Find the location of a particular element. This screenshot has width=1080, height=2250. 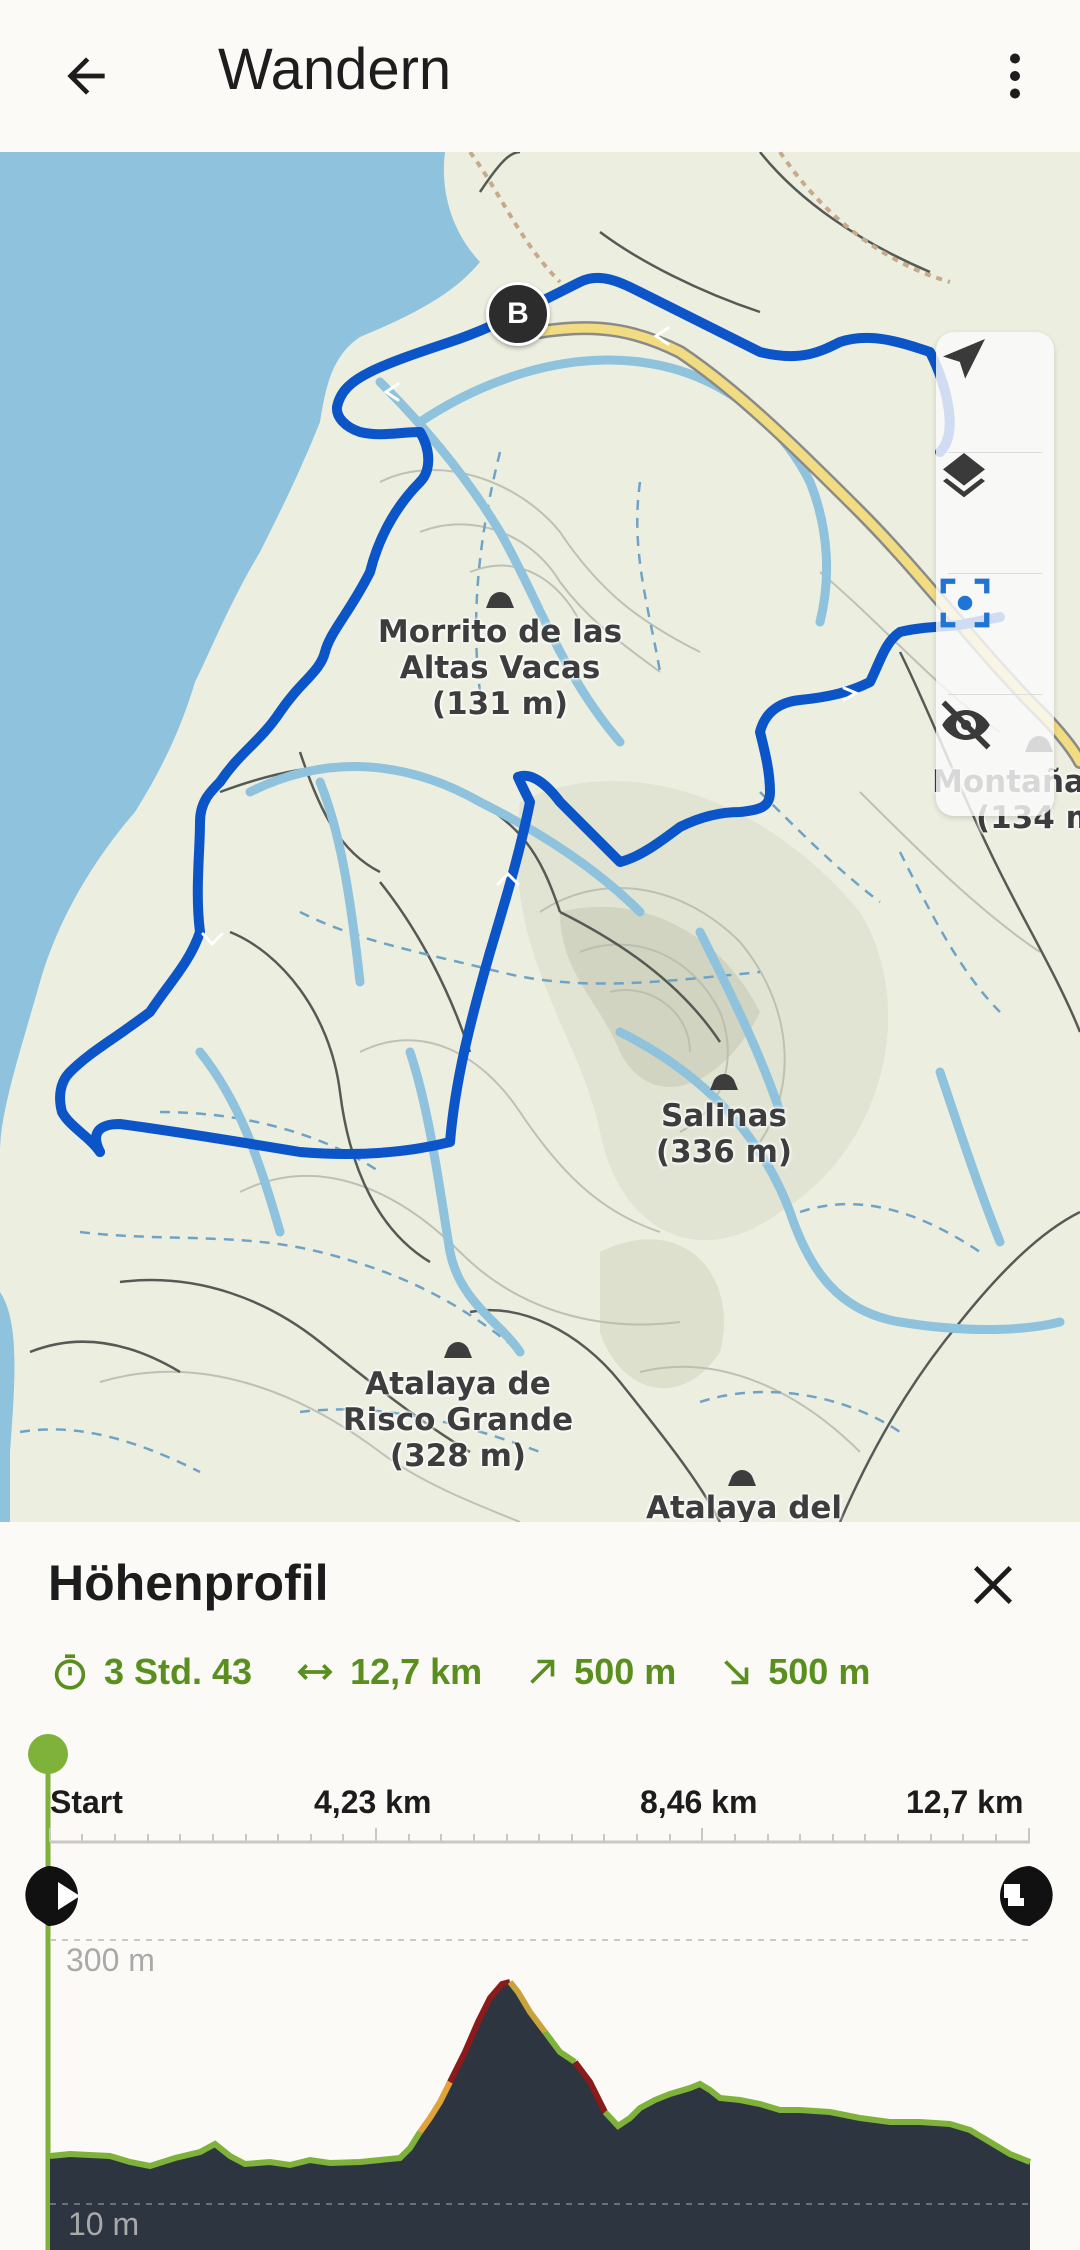

navigation-arrow-icon is located at coordinates (964, 359).